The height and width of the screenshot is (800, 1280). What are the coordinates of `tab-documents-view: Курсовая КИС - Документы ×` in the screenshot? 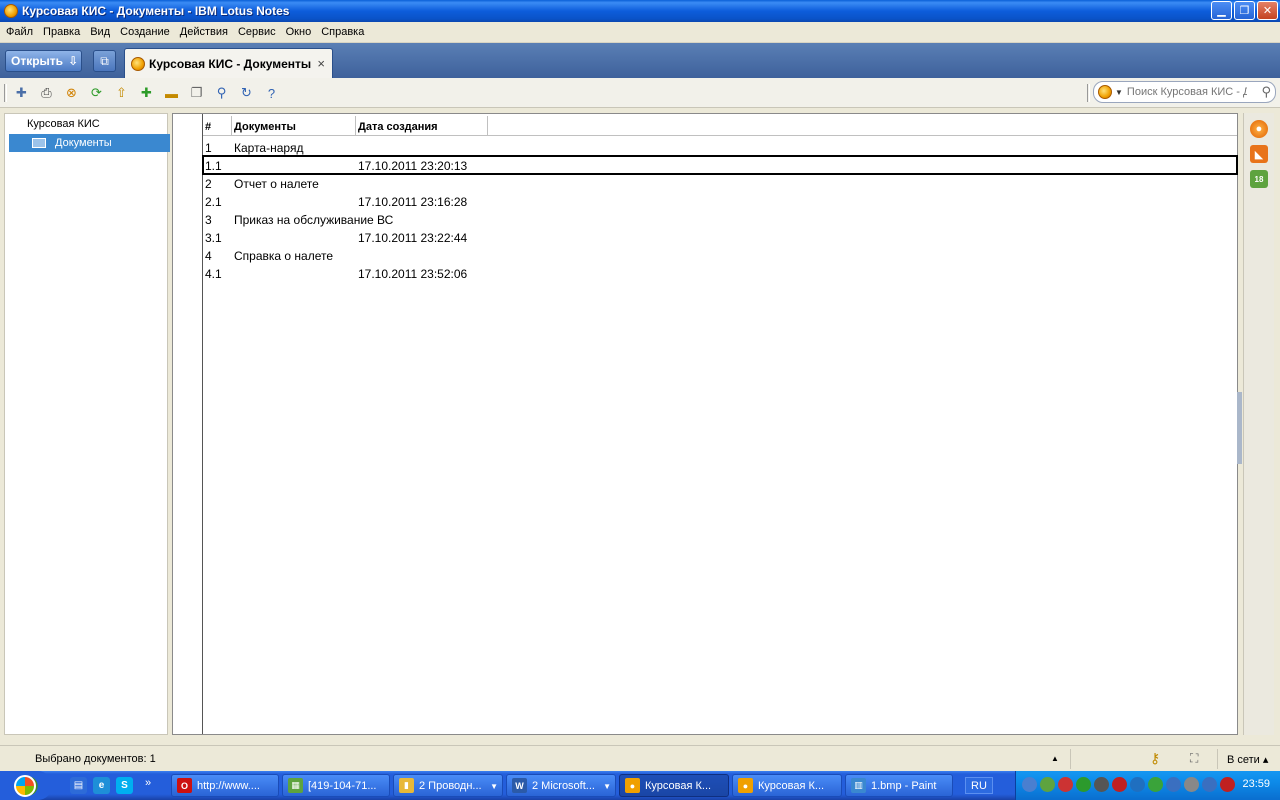 It's located at (228, 63).